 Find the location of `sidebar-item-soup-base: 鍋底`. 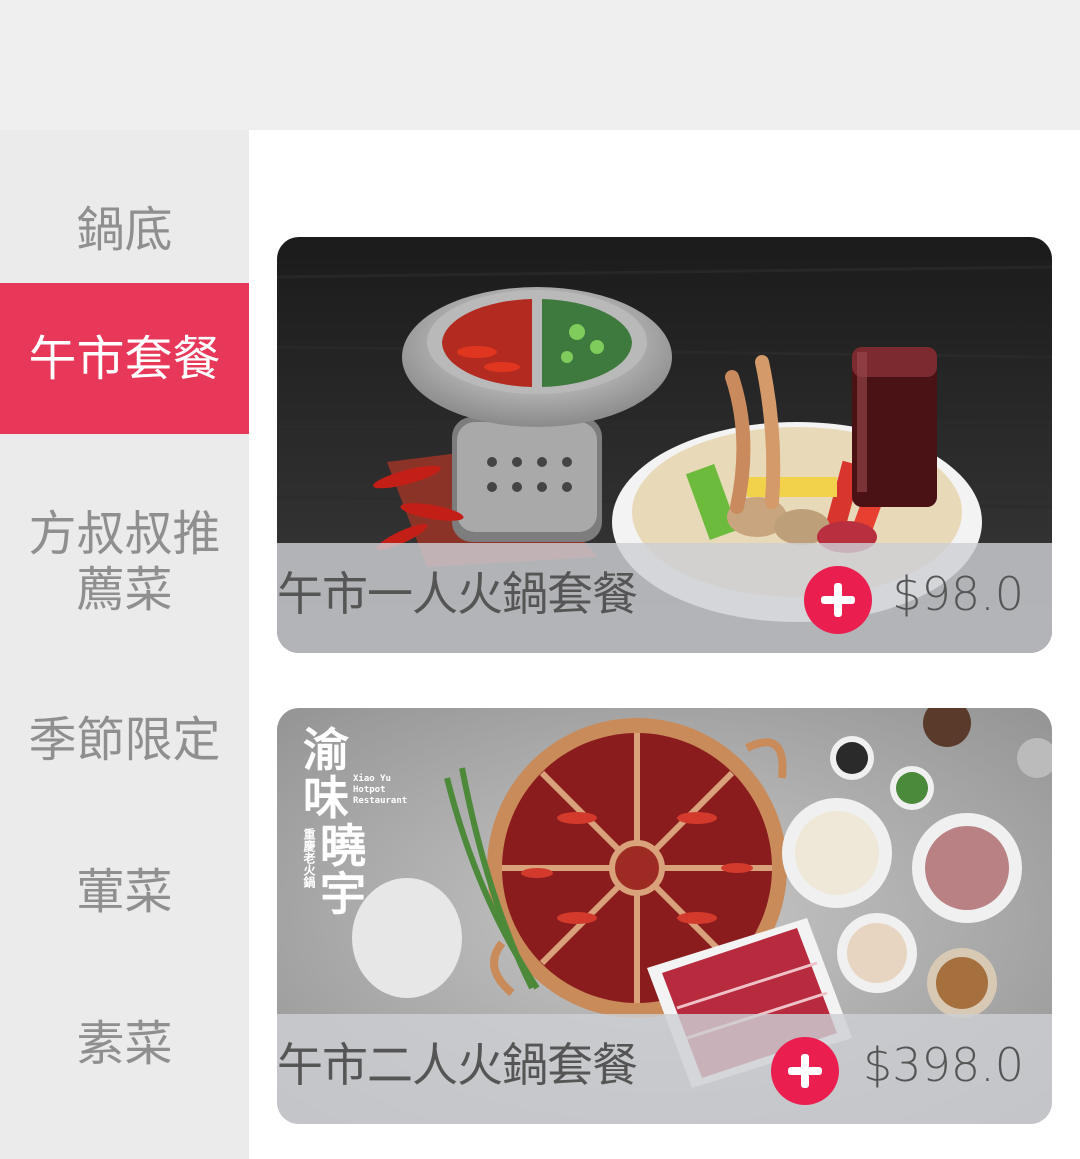

sidebar-item-soup-base: 鍋底 is located at coordinates (124, 230).